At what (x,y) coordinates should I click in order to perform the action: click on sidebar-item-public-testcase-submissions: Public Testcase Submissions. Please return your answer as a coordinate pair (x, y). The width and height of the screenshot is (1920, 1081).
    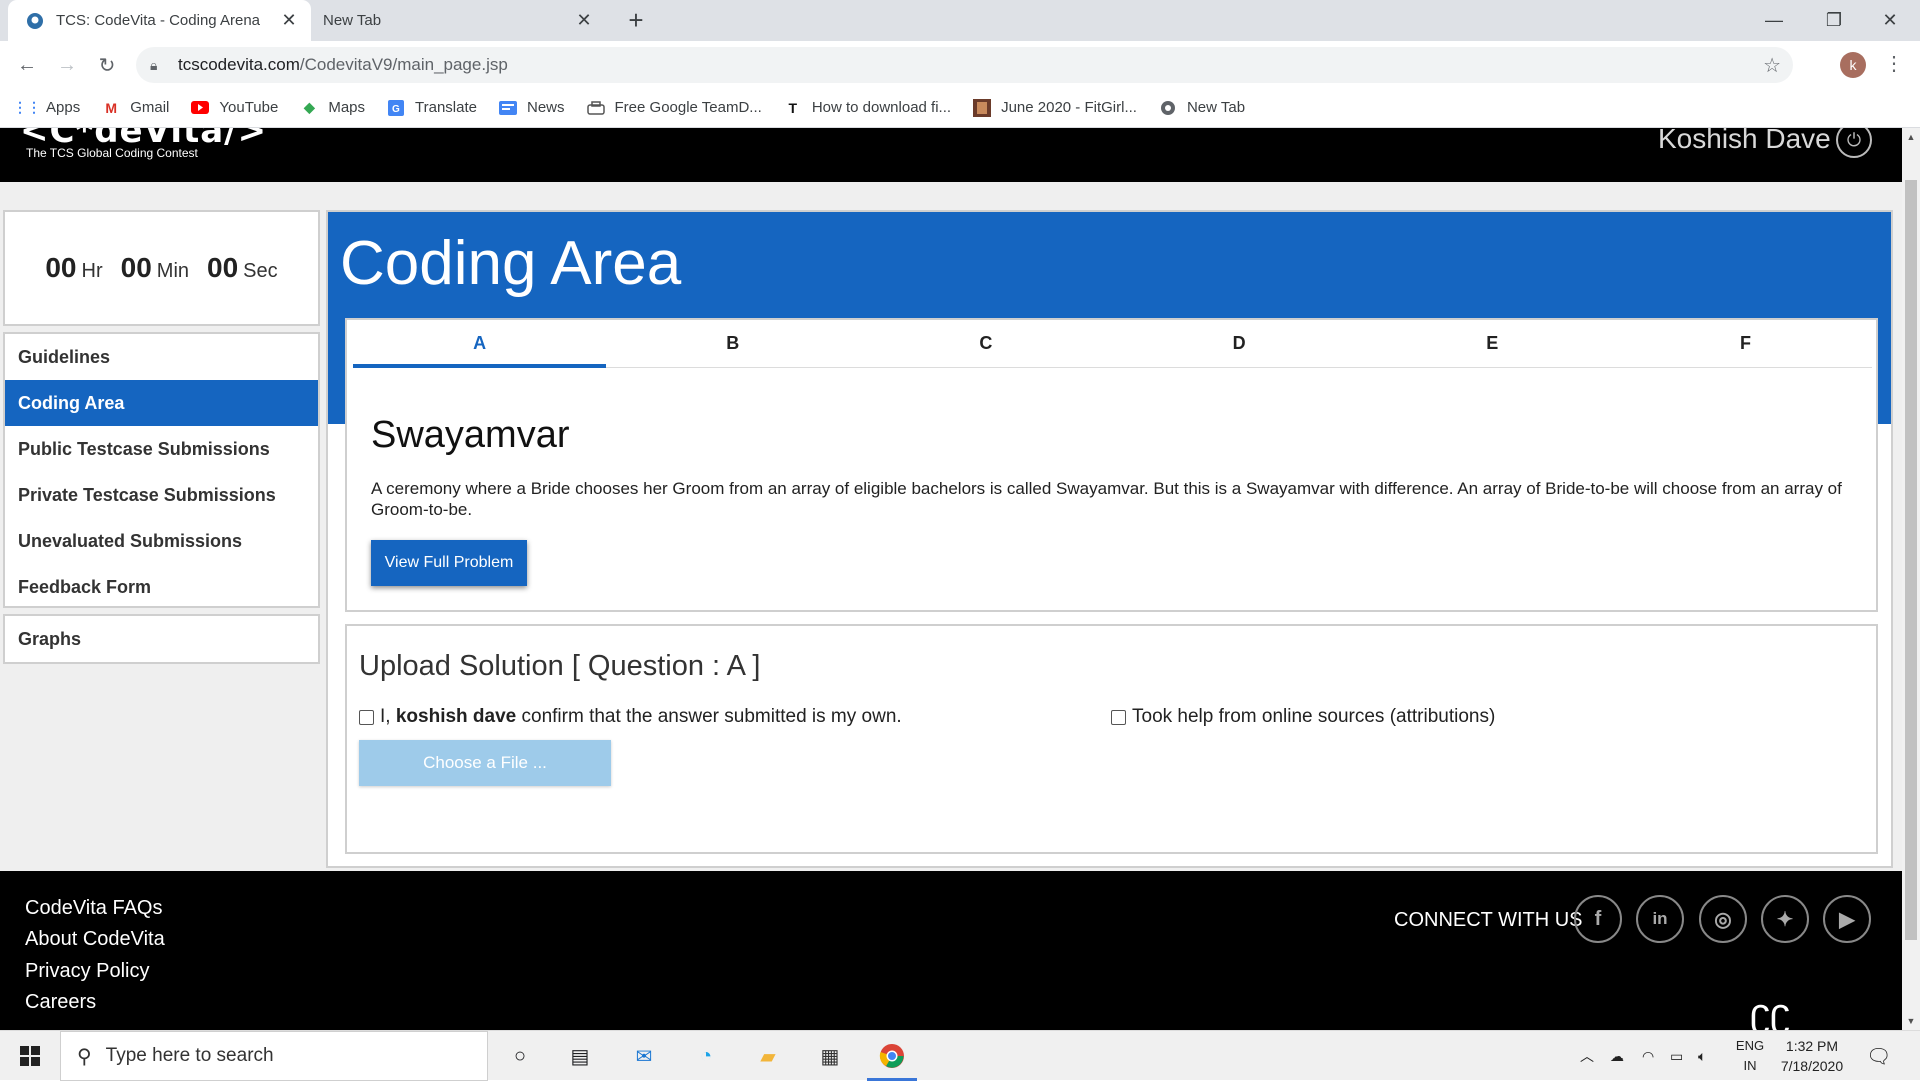
    Looking at the image, I should click on (161, 449).